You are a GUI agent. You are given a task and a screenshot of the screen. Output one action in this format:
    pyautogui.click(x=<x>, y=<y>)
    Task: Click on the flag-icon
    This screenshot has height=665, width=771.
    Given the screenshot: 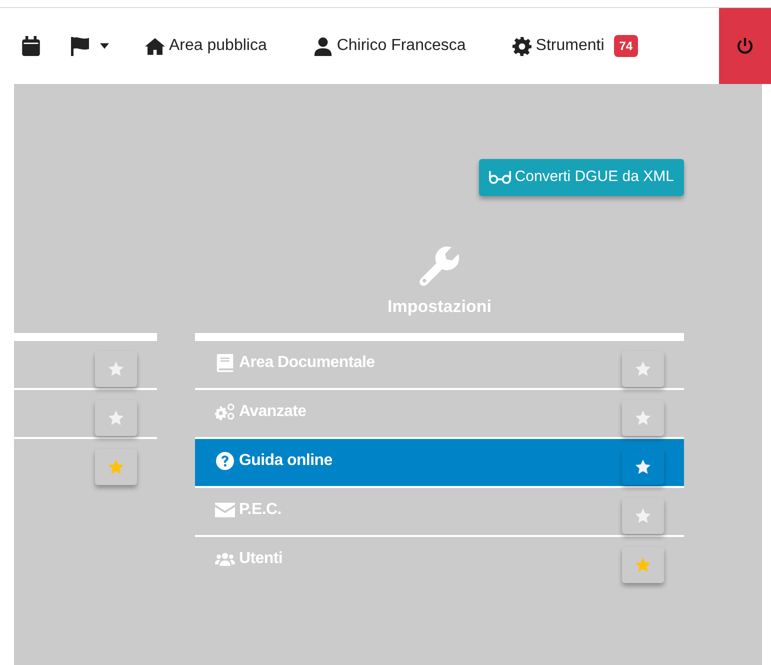 What is the action you would take?
    pyautogui.click(x=80, y=46)
    